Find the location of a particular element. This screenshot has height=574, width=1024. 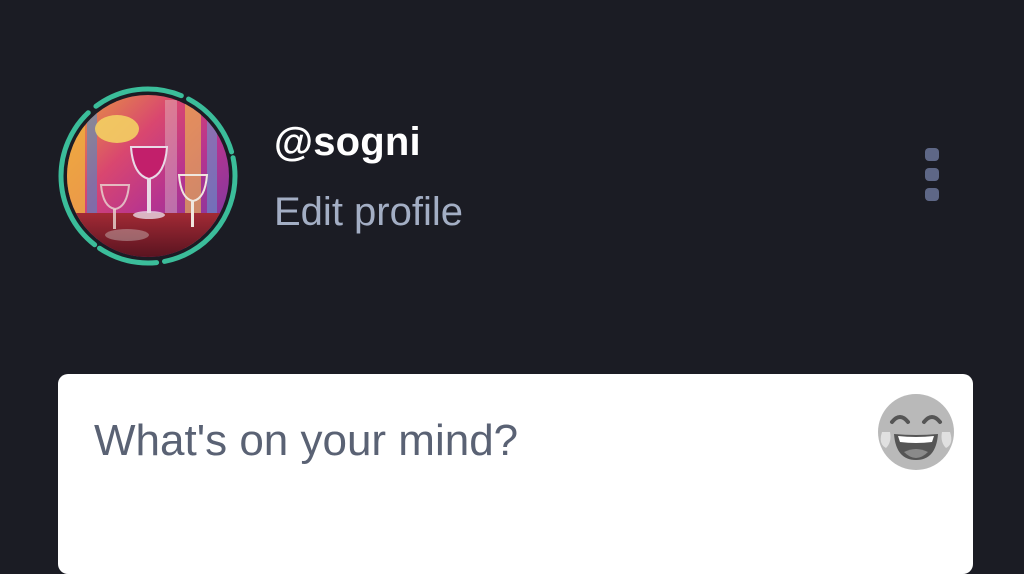

username: @sogni is located at coordinates (347, 142).